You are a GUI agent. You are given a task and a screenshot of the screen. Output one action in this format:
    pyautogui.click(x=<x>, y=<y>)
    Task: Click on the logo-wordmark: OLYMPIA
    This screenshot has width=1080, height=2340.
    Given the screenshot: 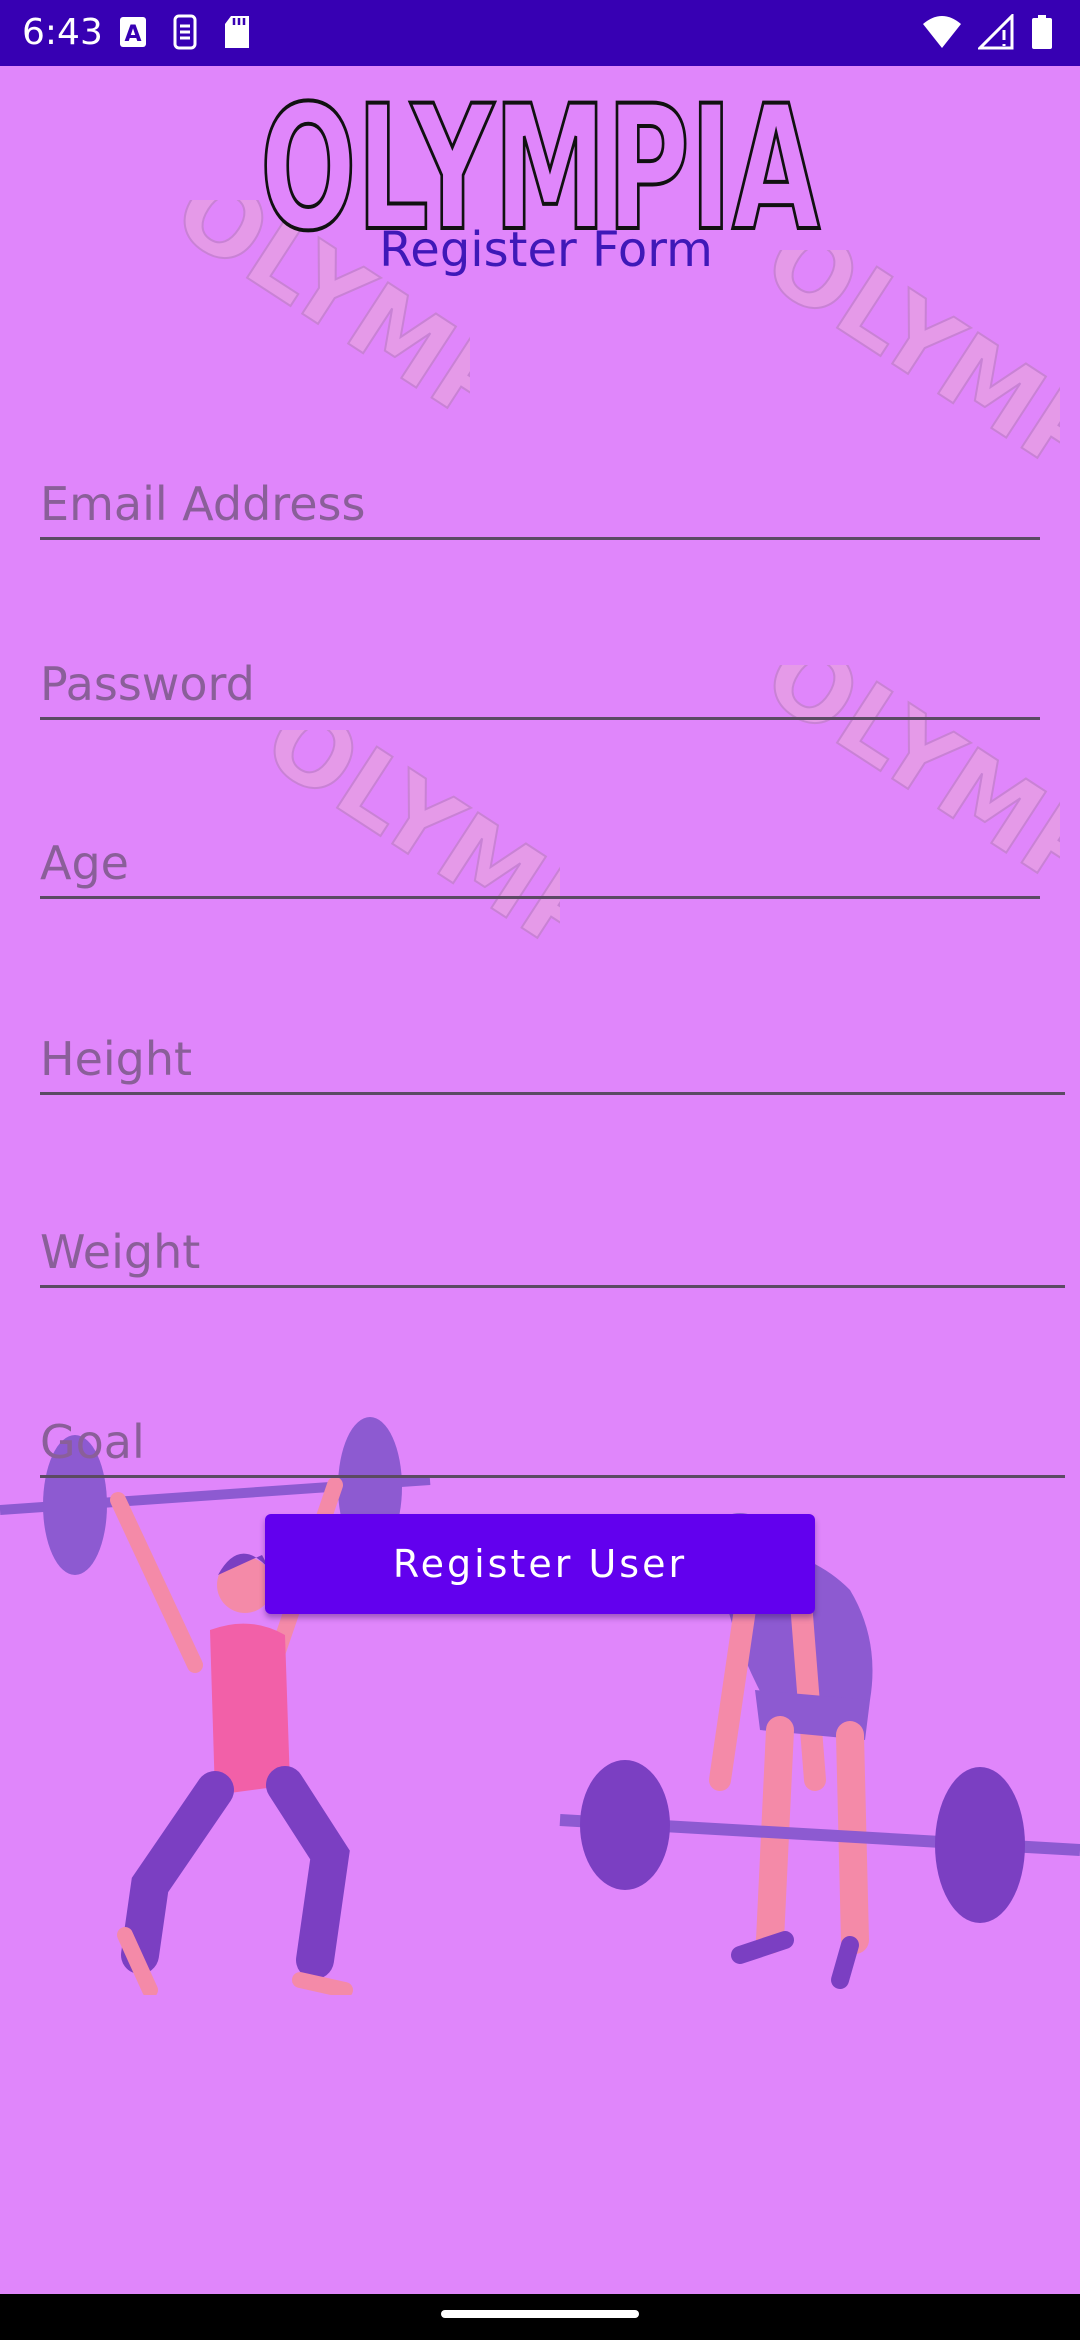 What is the action you would take?
    pyautogui.click(x=540, y=168)
    